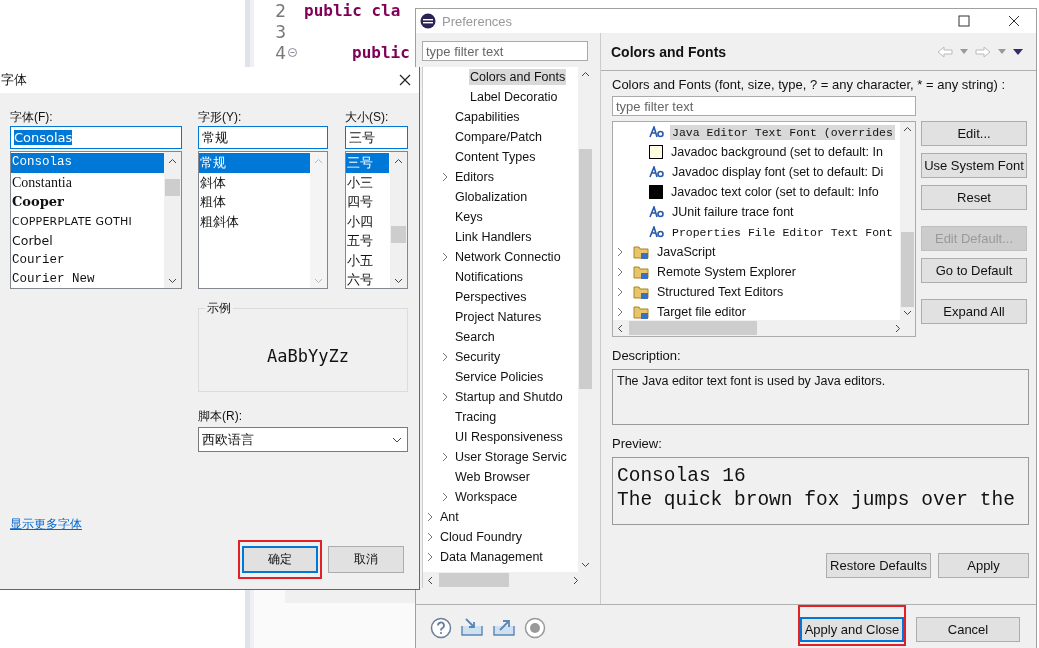 The image size is (1039, 648). Describe the element at coordinates (87, 221) in the screenshot. I see `list-item: COPPERPLATE GOTHI` at that location.